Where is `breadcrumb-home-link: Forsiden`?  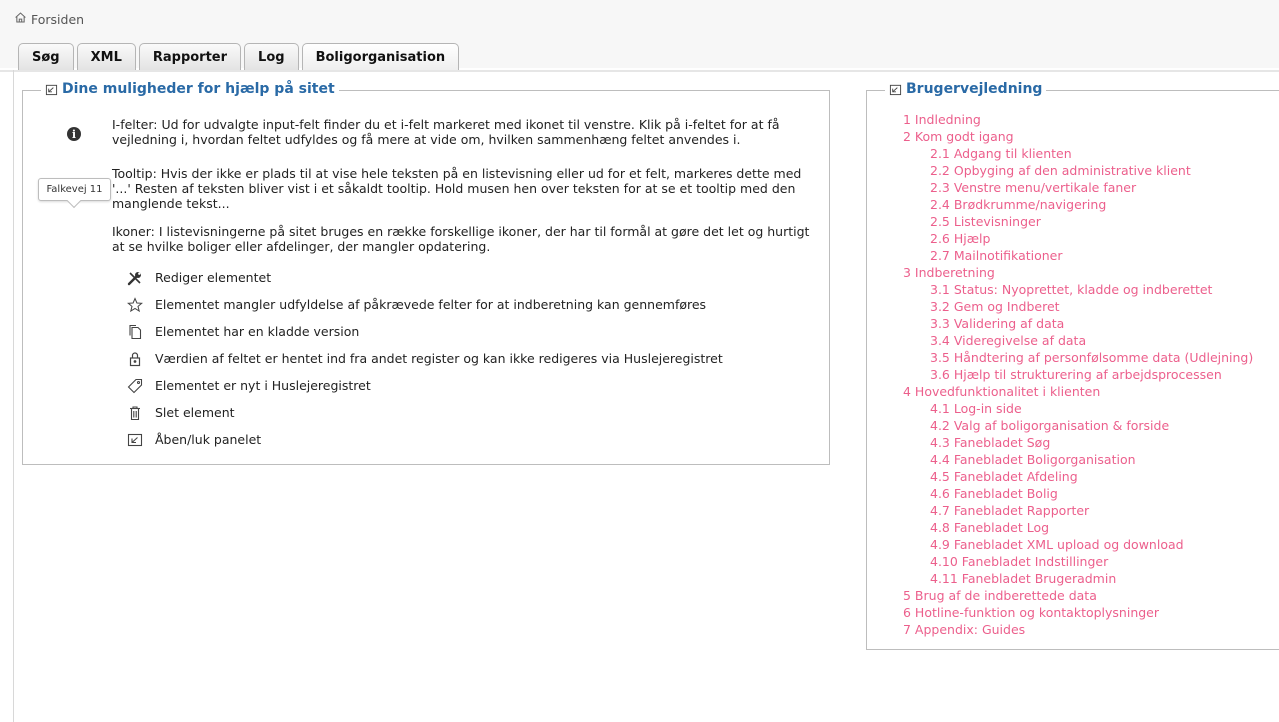
breadcrumb-home-link: Forsiden is located at coordinates (57, 19).